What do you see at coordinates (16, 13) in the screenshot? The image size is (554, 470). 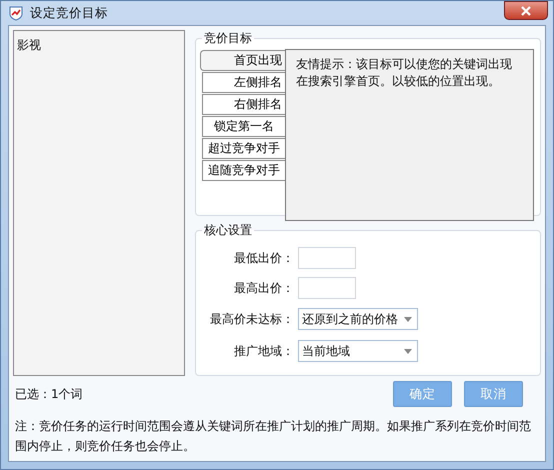 I see `chart-shield-icon` at bounding box center [16, 13].